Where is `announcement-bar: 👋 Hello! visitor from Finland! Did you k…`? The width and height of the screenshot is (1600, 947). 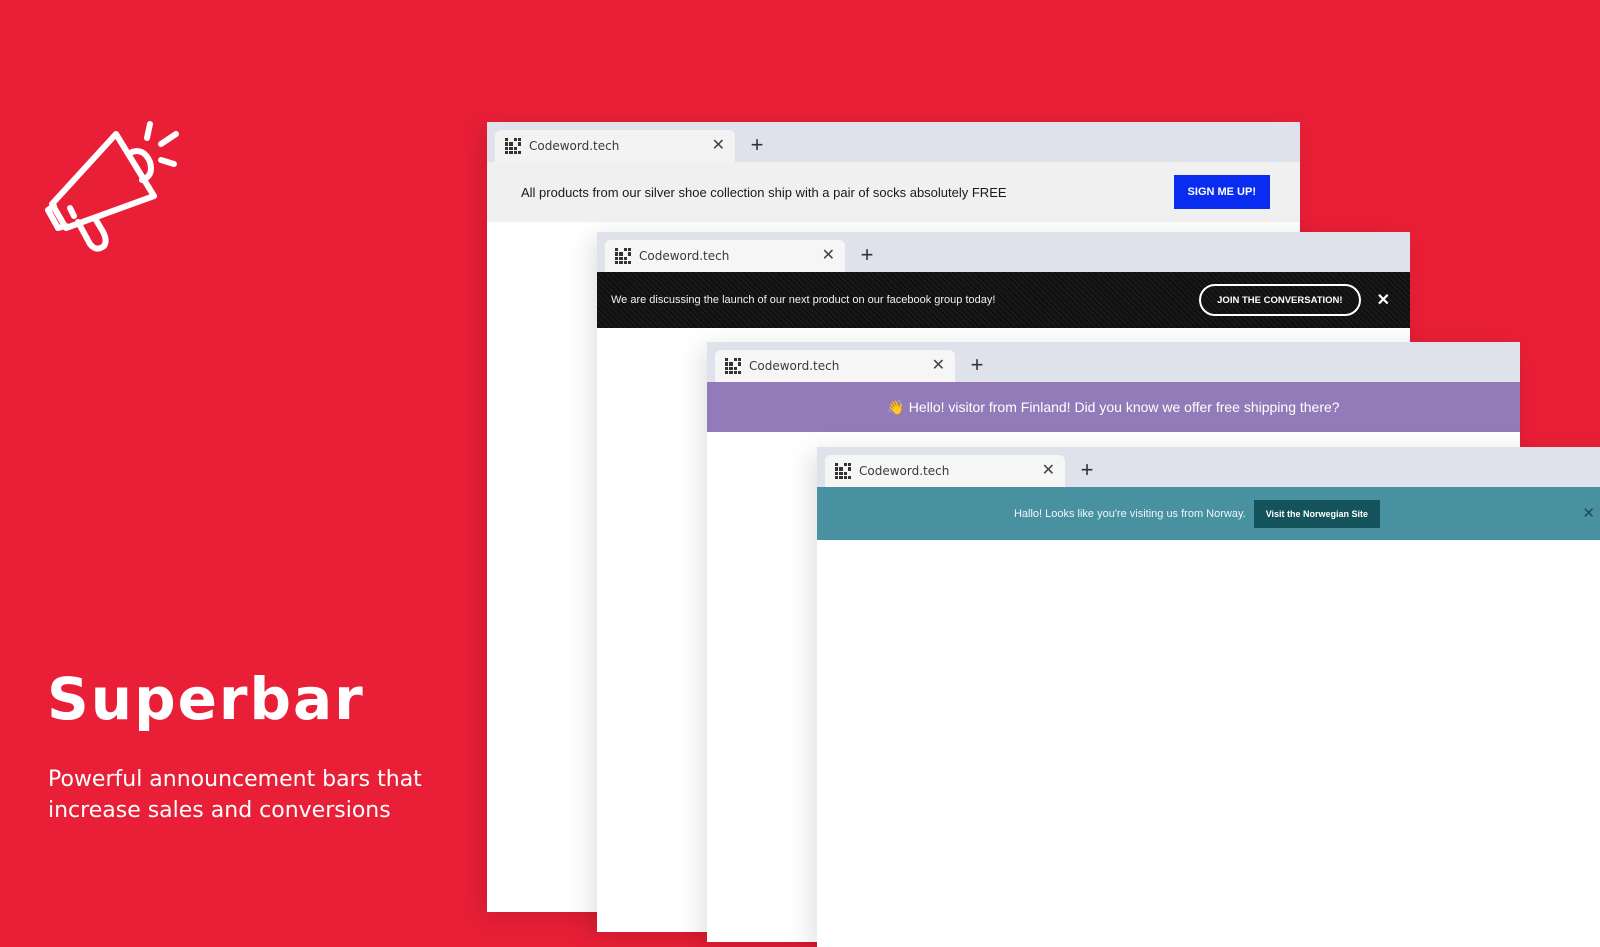 announcement-bar: 👋 Hello! visitor from Finland! Did you k… is located at coordinates (1113, 407).